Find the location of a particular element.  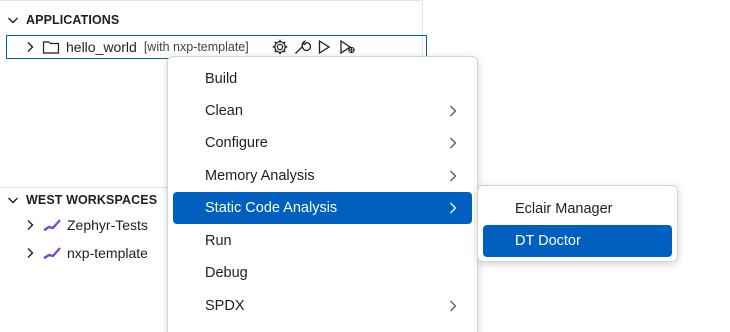

submenu-item-label: Eclair Manager is located at coordinates (564, 209).